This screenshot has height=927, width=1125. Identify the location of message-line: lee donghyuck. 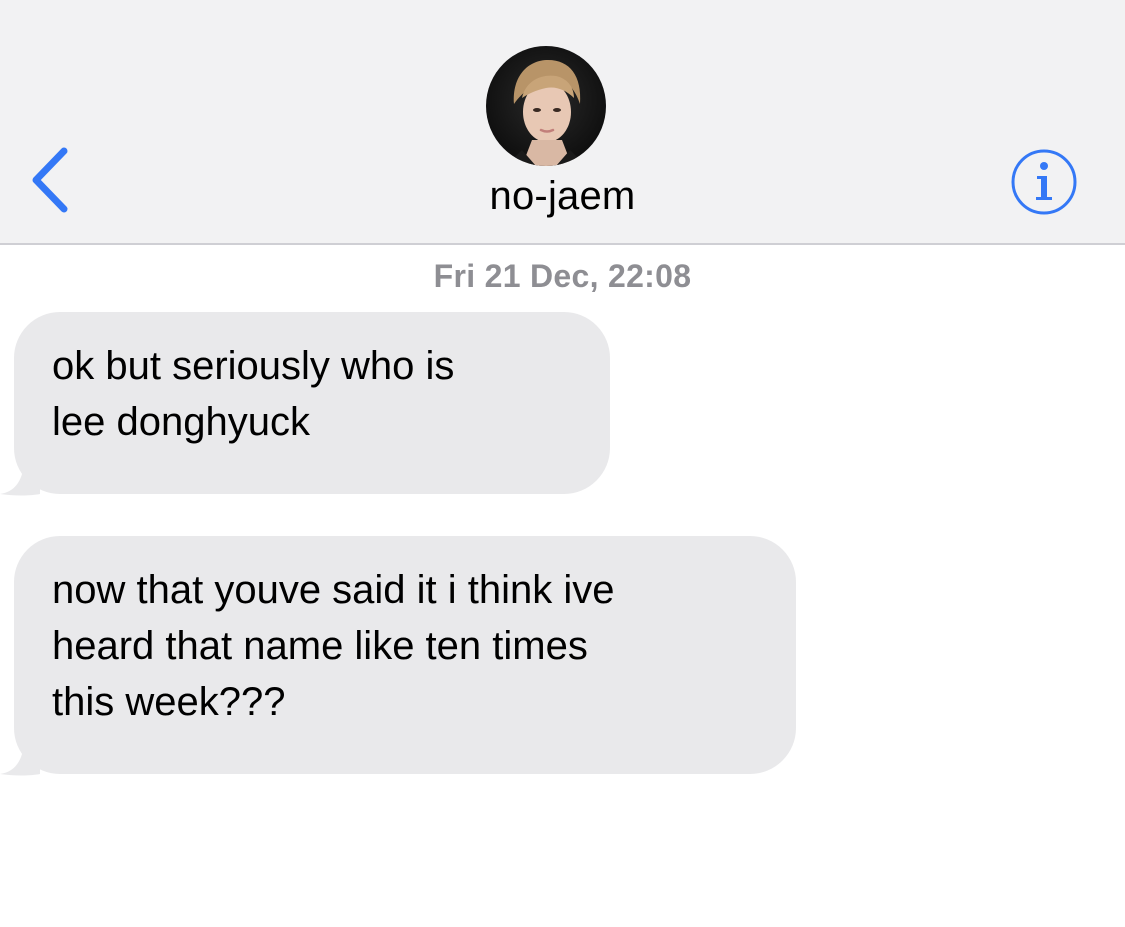
(181, 422).